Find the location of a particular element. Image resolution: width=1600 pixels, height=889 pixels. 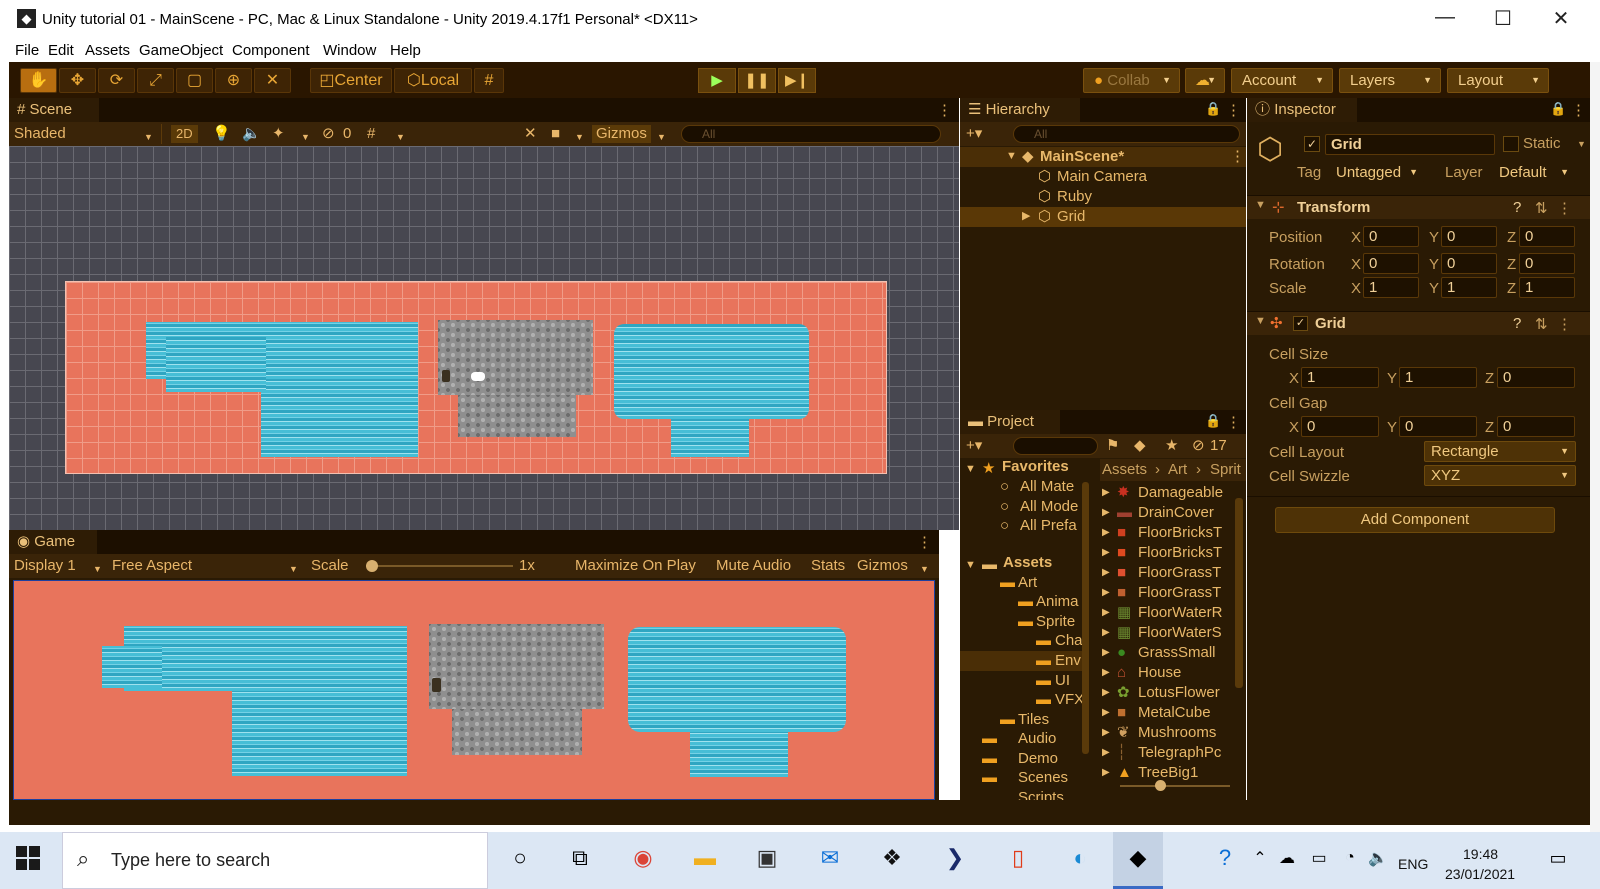

cell-gap-y-field: 0 is located at coordinates (1438, 426).